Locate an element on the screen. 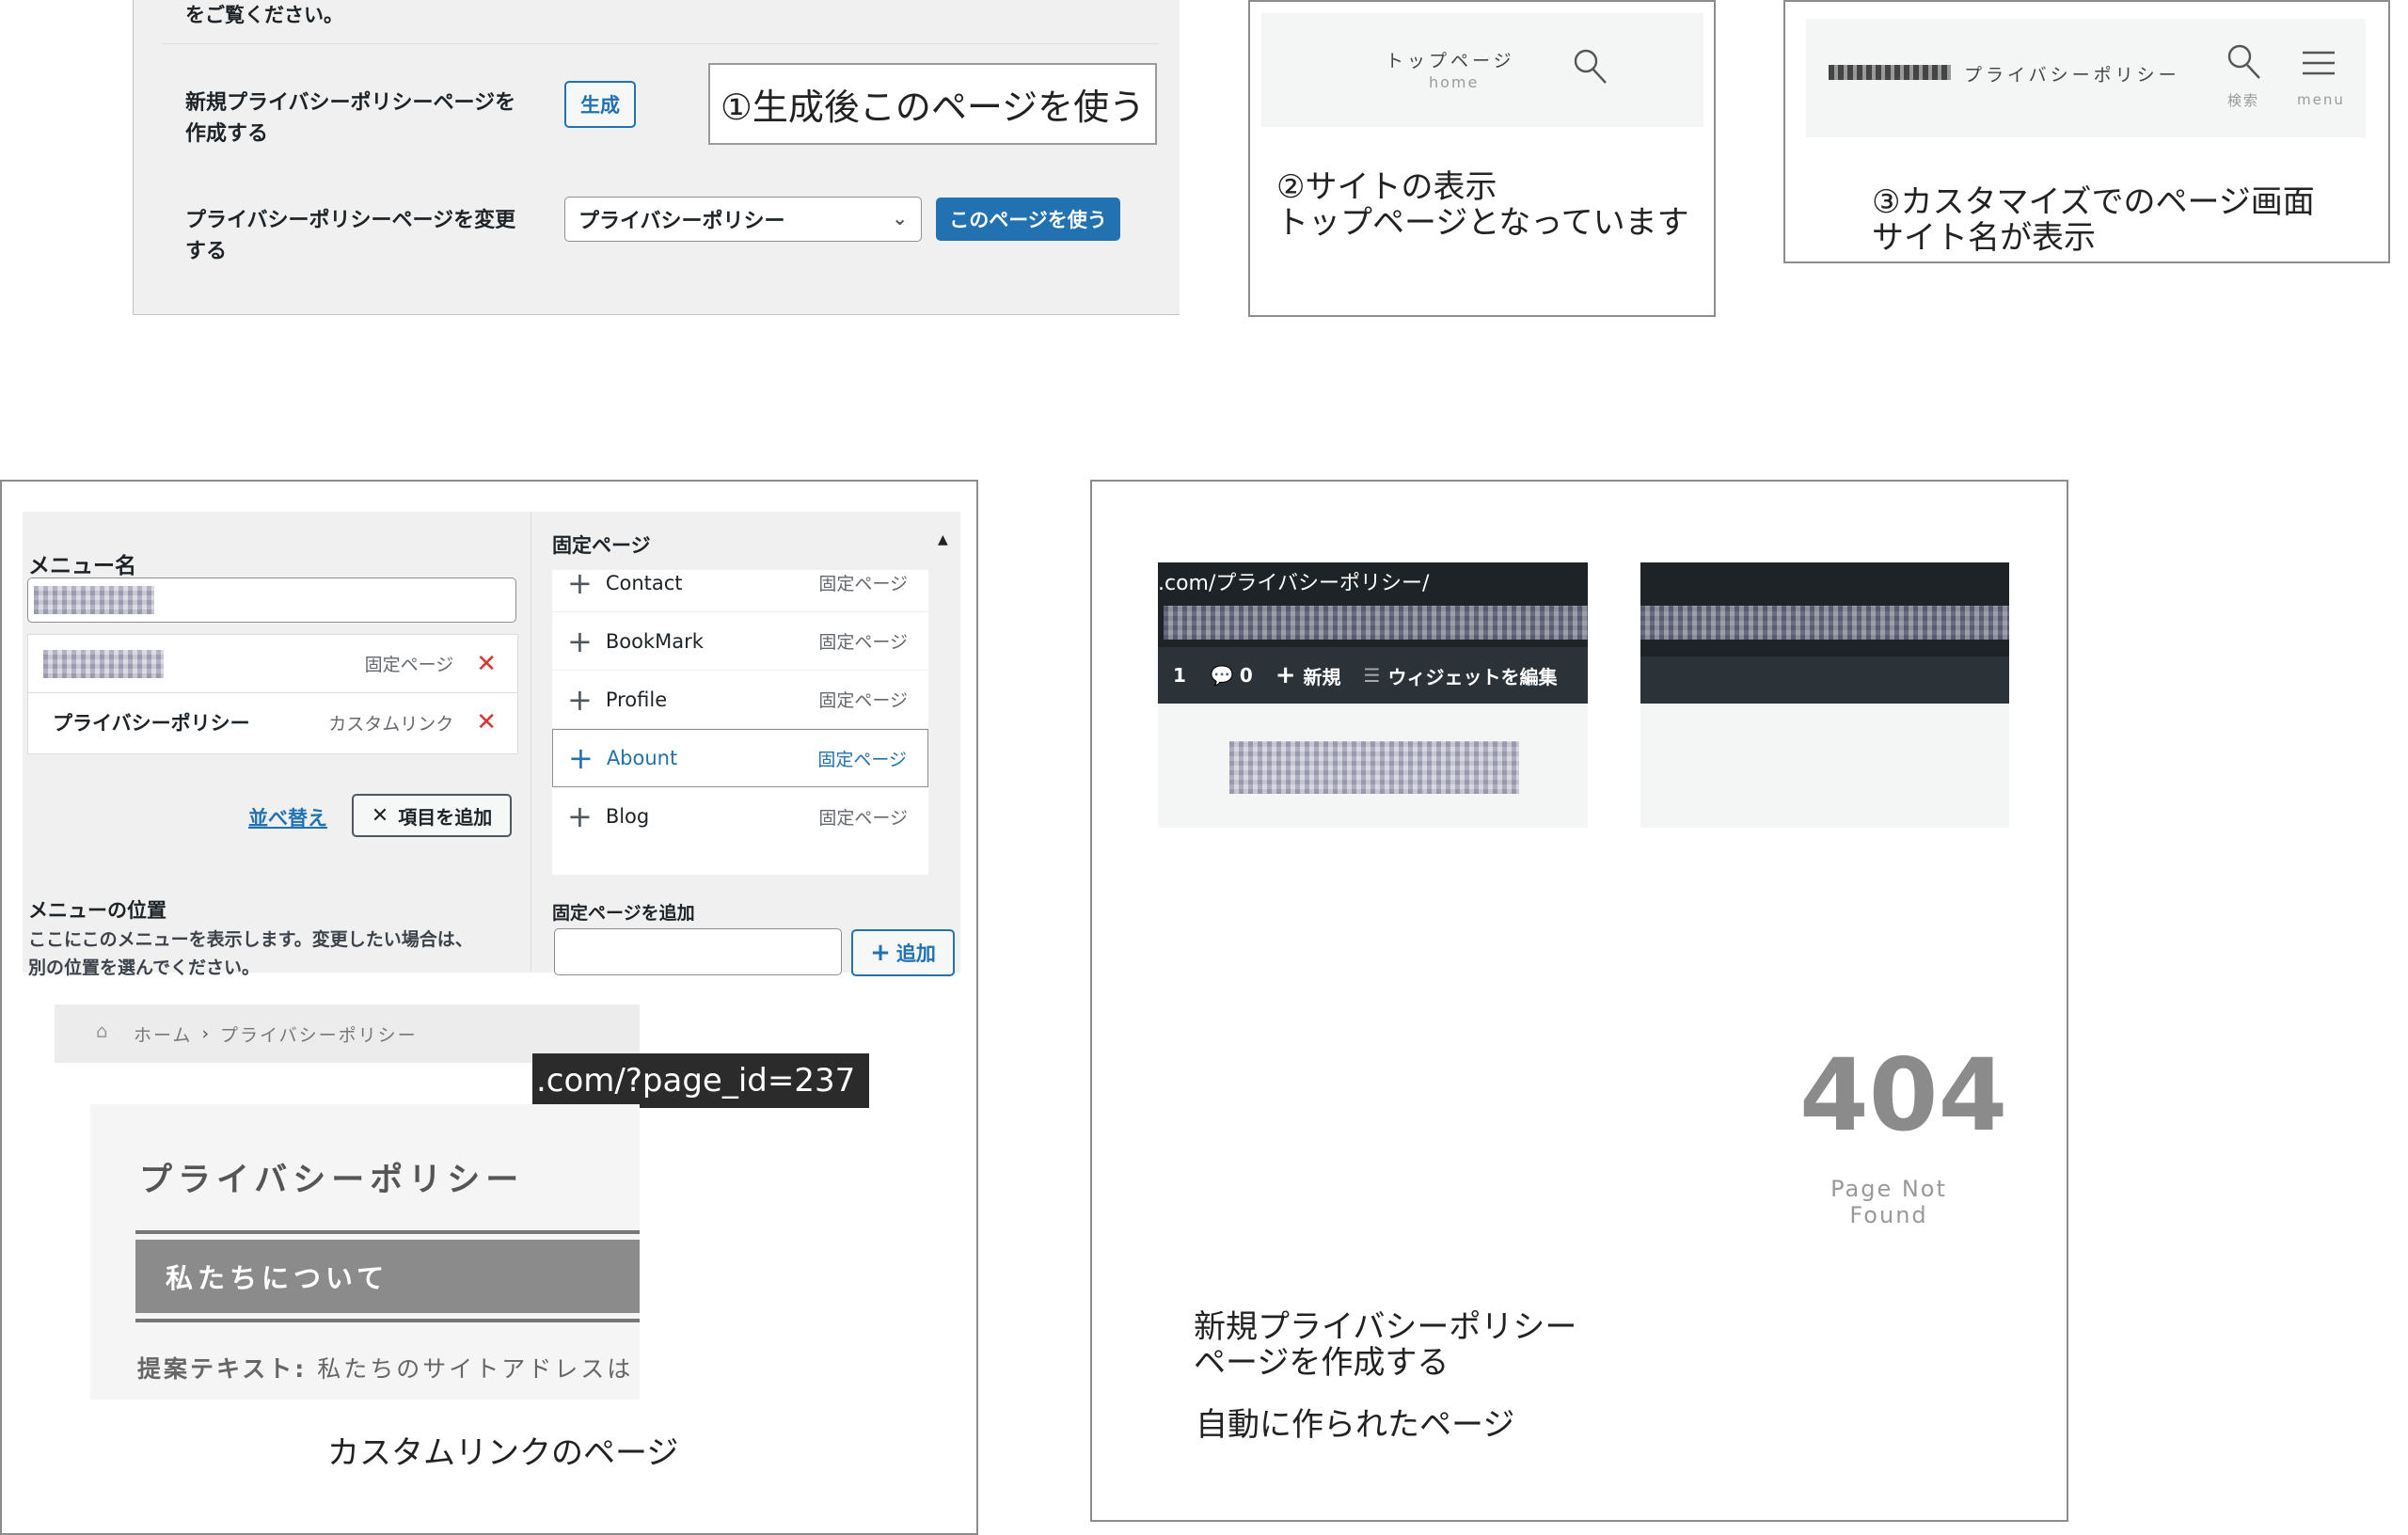  body-text: 私たちのサイトアドレスは is located at coordinates (471, 1369).